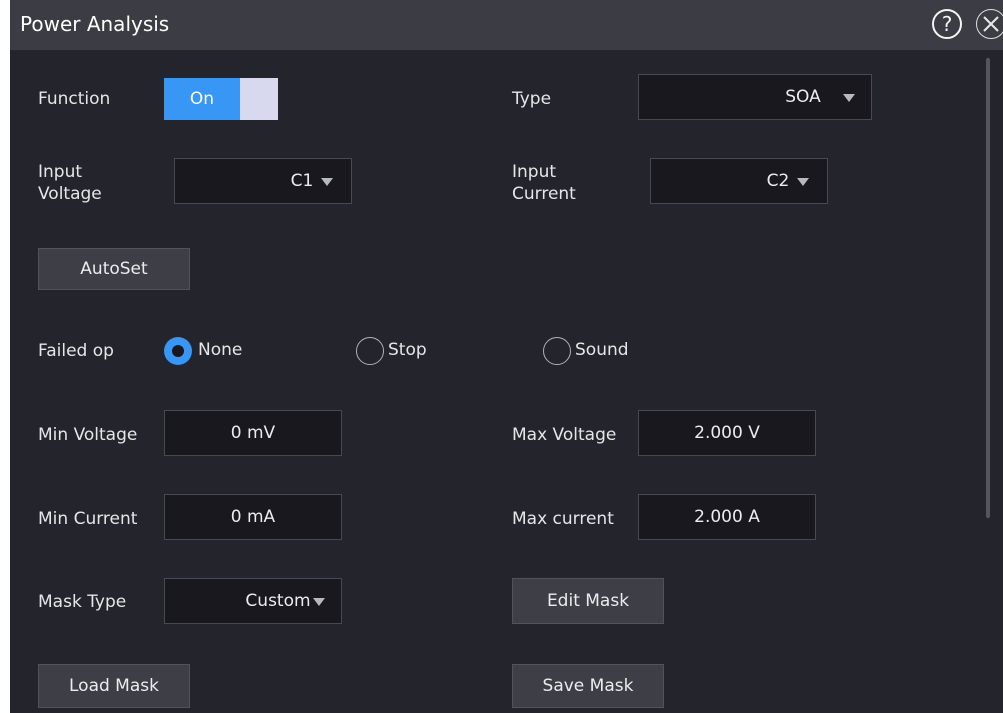  What do you see at coordinates (557, 351) in the screenshot?
I see `radio-sound` at bounding box center [557, 351].